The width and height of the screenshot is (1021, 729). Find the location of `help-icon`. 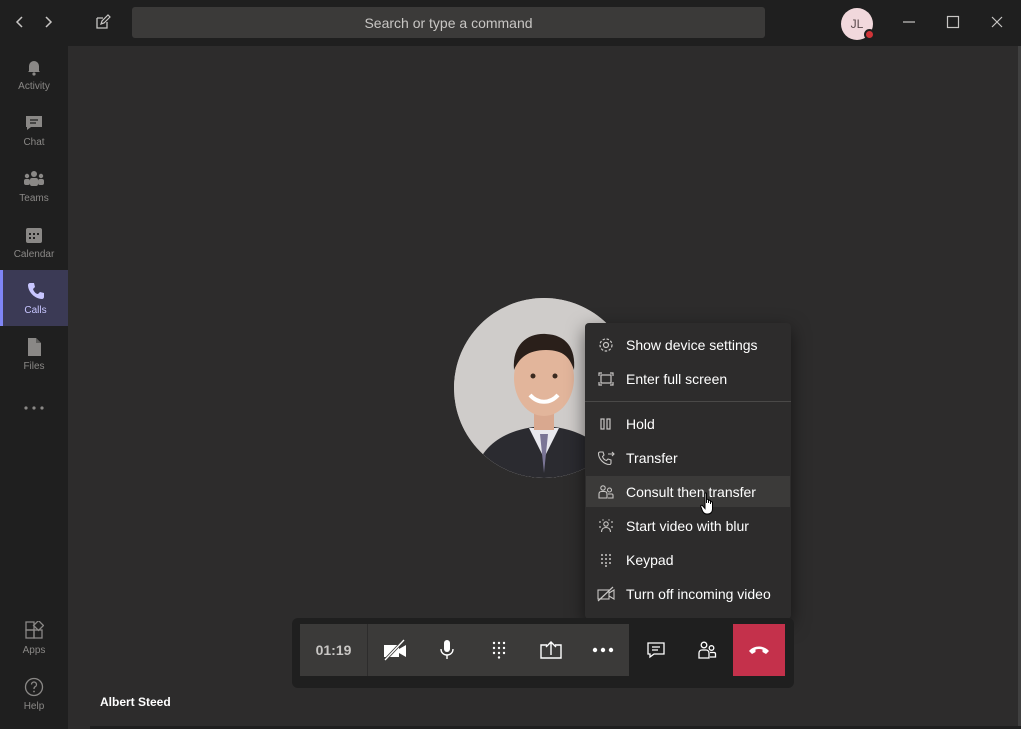

help-icon is located at coordinates (34, 686).